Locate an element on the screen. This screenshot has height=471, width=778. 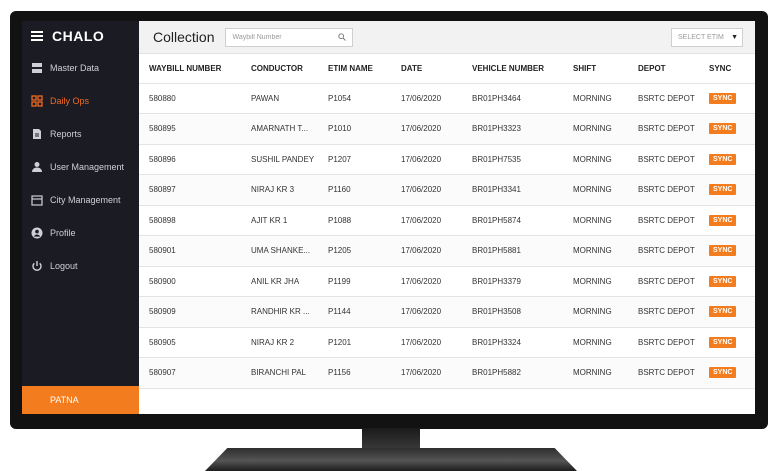
search-icon is located at coordinates (342, 37).